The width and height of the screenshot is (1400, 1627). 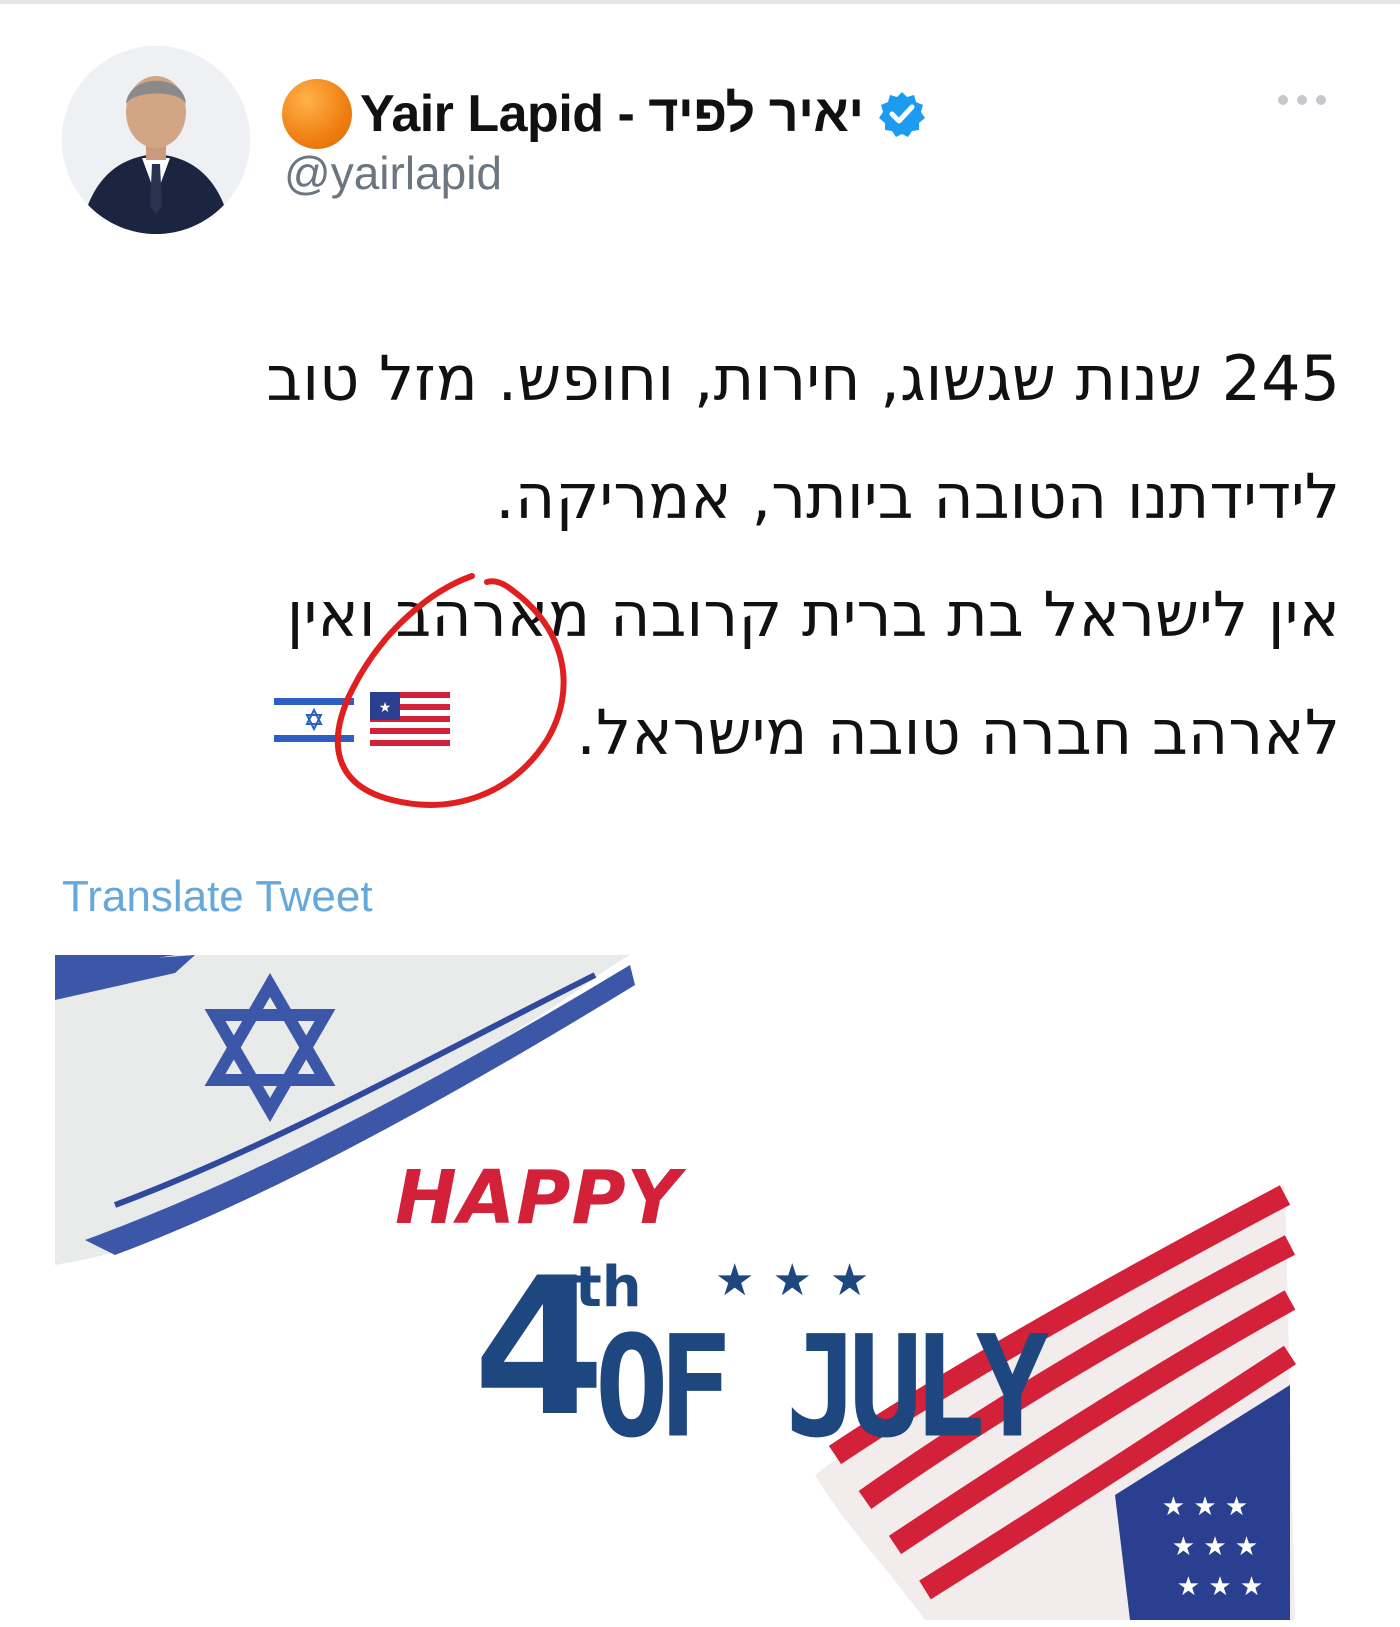 What do you see at coordinates (917, 496) in the screenshot?
I see `tweet-line: לידידתנו הטובה ביותר, אמריקה.` at bounding box center [917, 496].